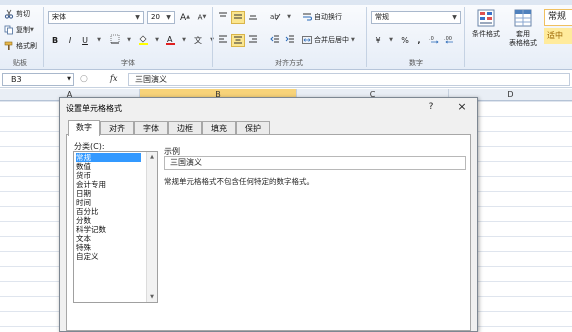  What do you see at coordinates (83, 247) in the screenshot?
I see `category-special: 特殊` at bounding box center [83, 247].